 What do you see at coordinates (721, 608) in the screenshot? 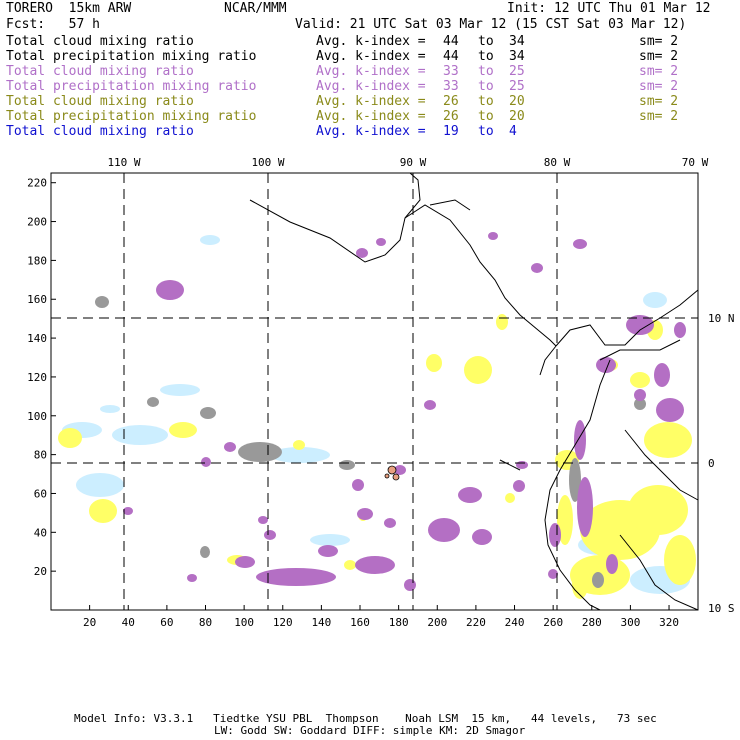
I see `latitude-label: 10 S` at bounding box center [721, 608].